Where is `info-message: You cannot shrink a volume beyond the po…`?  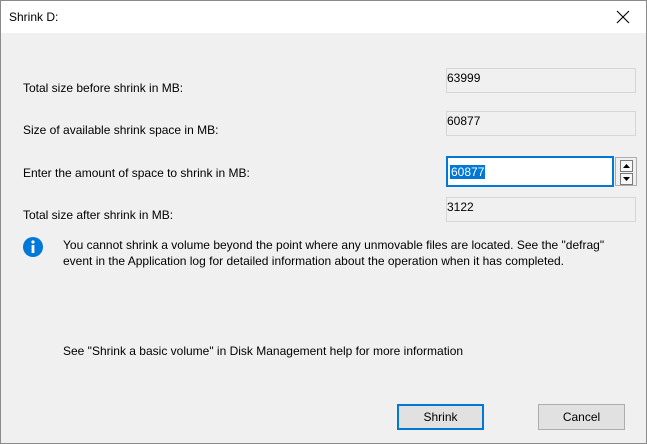 info-message: You cannot shrink a volume beyond the po… is located at coordinates (334, 253).